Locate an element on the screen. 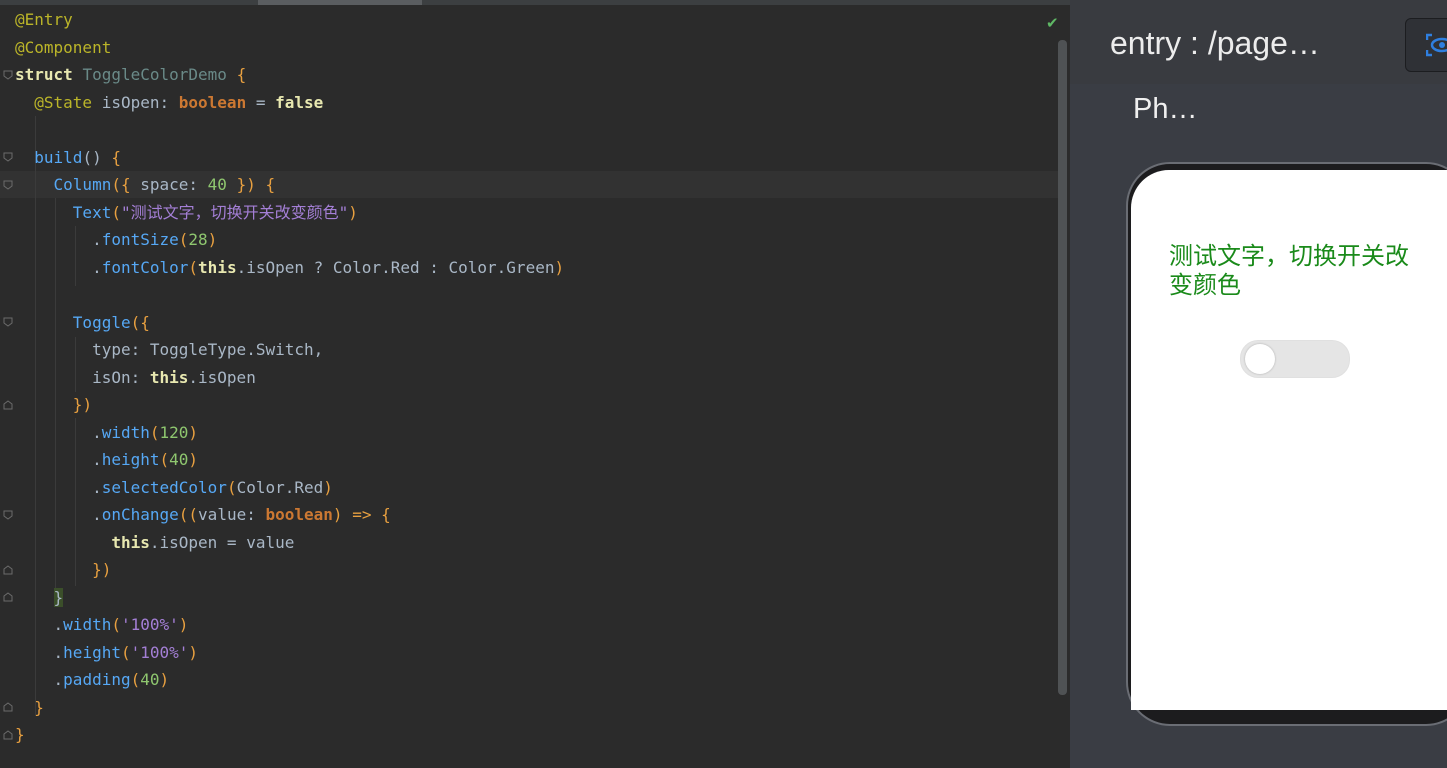 This screenshot has height=768, width=1447. inspect-button is located at coordinates (1426, 45).